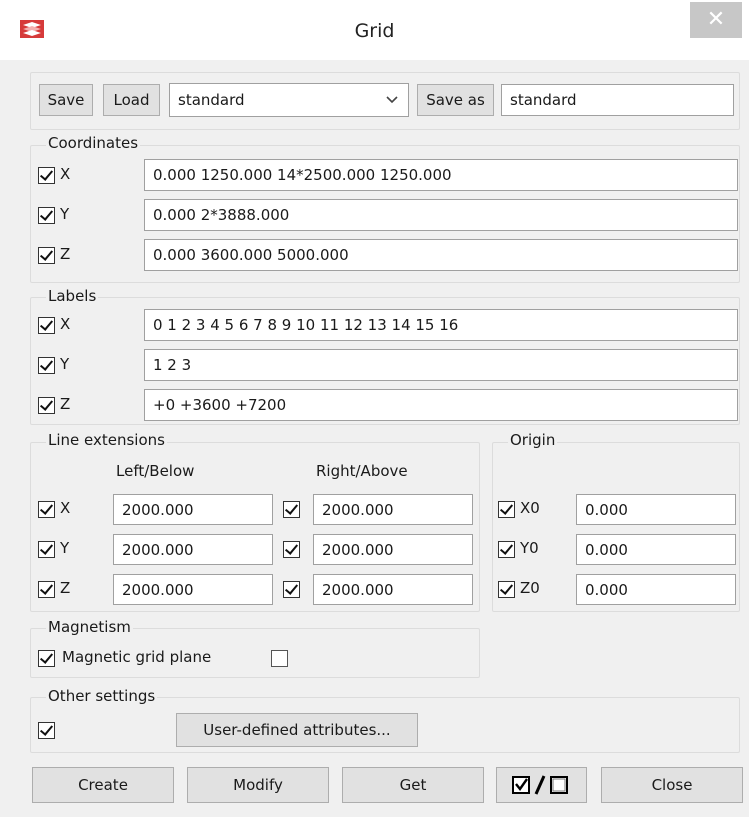  I want to click on other-settings-checkbox, so click(46, 730).